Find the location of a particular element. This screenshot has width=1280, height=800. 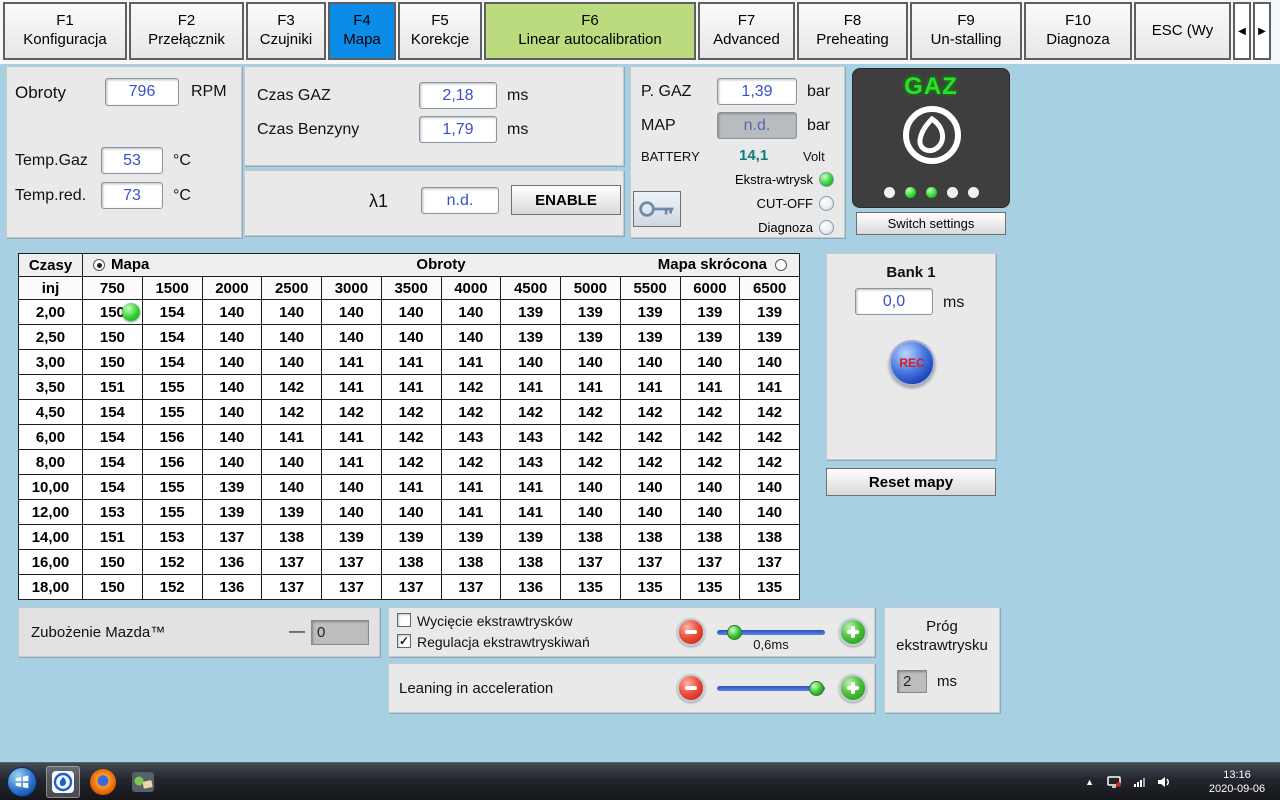

wyciecie-checkbox is located at coordinates (404, 620).